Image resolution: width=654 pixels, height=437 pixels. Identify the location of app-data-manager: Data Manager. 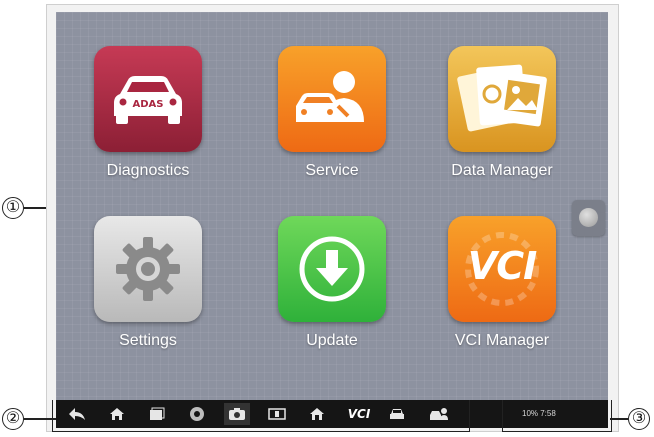
(502, 113).